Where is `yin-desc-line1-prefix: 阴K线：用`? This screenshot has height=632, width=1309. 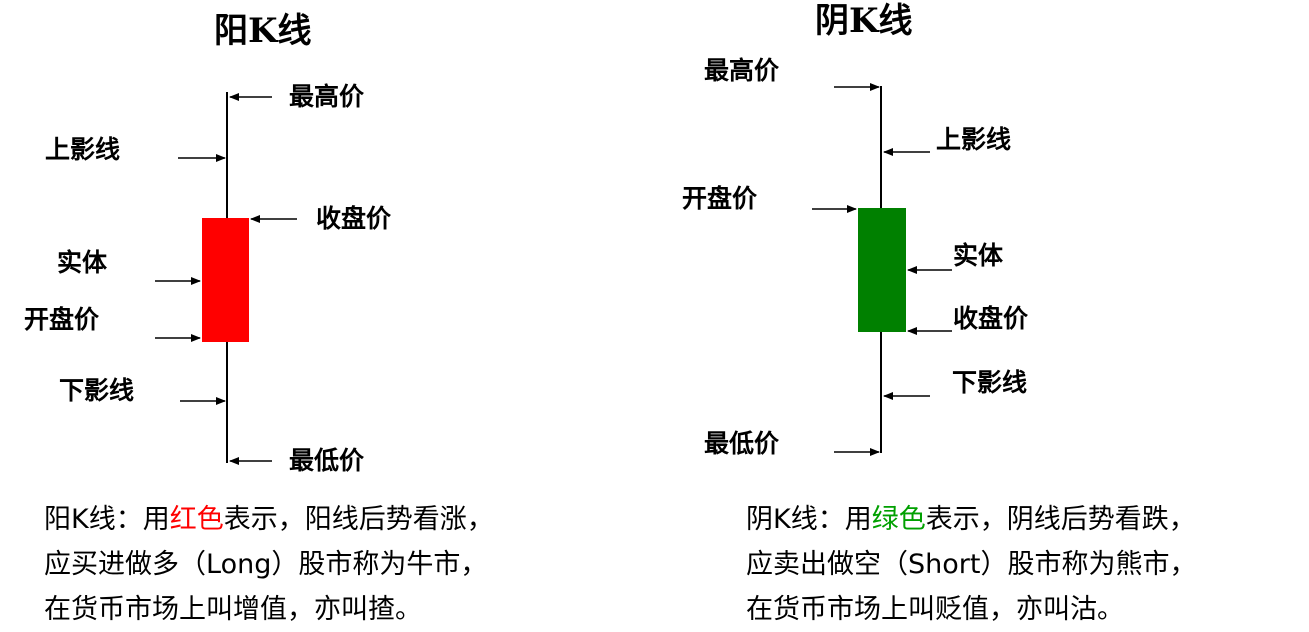 yin-desc-line1-prefix: 阴K线：用 is located at coordinates (809, 519).